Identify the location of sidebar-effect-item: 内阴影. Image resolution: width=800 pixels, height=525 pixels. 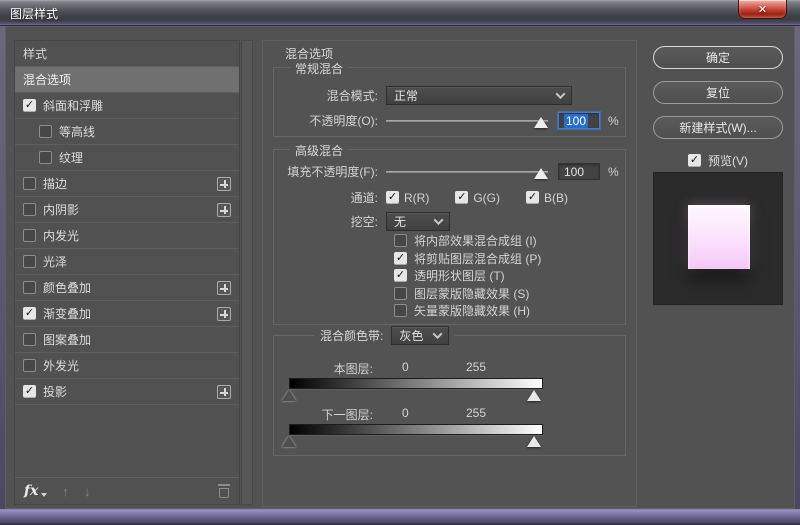
(127, 210).